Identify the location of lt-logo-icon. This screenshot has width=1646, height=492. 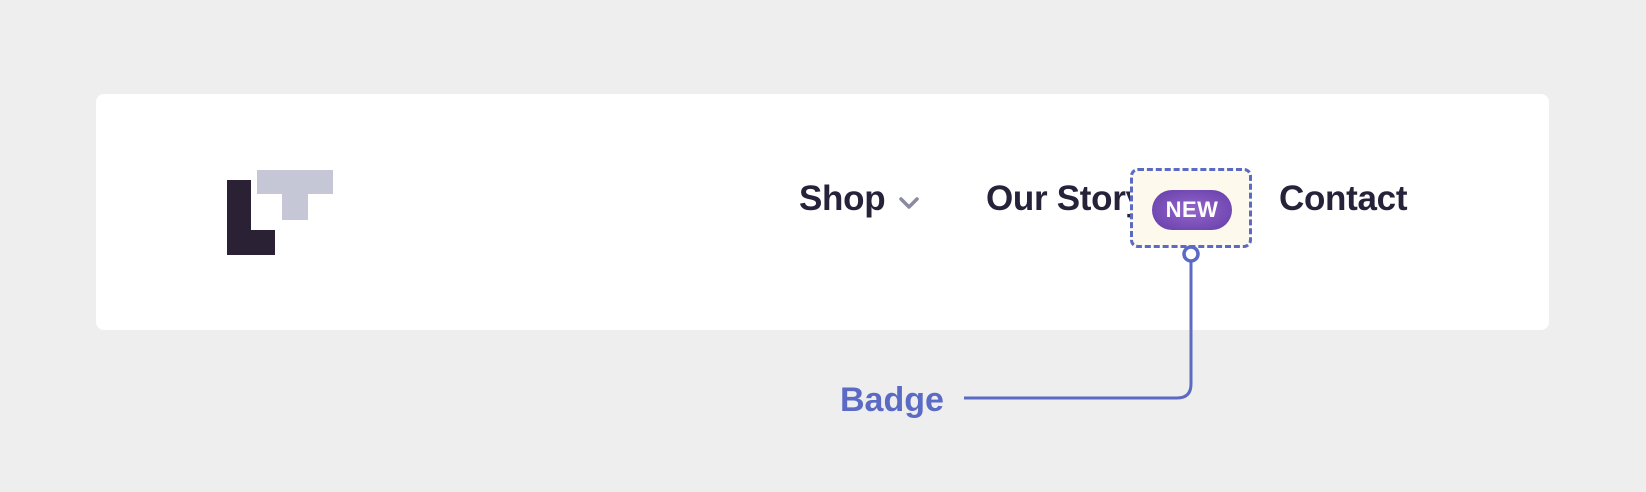
(280, 212).